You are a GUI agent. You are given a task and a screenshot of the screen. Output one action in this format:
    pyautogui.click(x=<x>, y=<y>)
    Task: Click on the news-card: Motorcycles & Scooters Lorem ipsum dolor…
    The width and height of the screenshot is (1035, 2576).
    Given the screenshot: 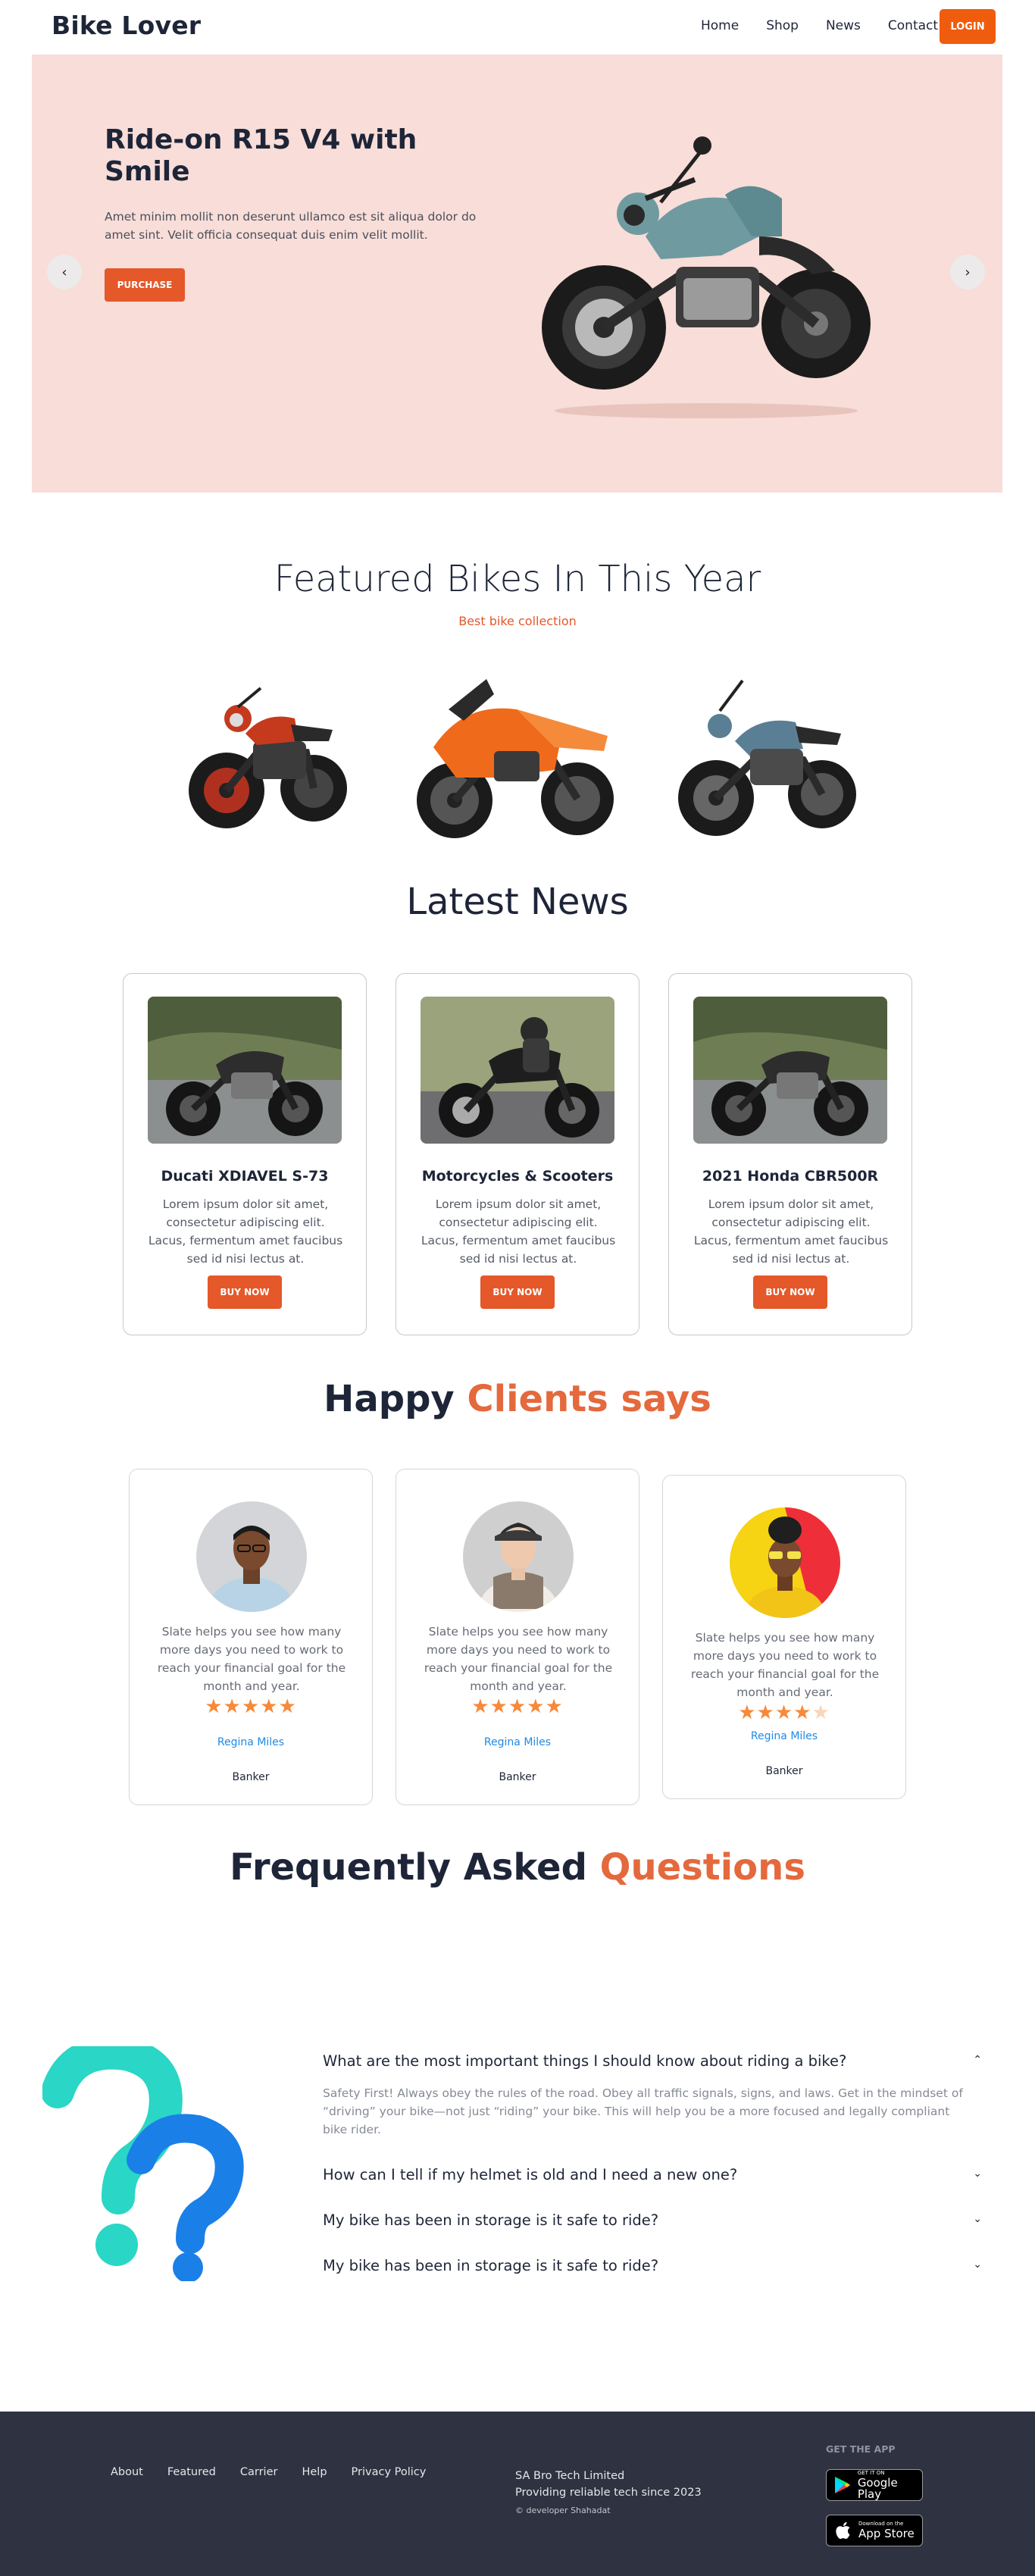 What is the action you would take?
    pyautogui.click(x=517, y=1154)
    